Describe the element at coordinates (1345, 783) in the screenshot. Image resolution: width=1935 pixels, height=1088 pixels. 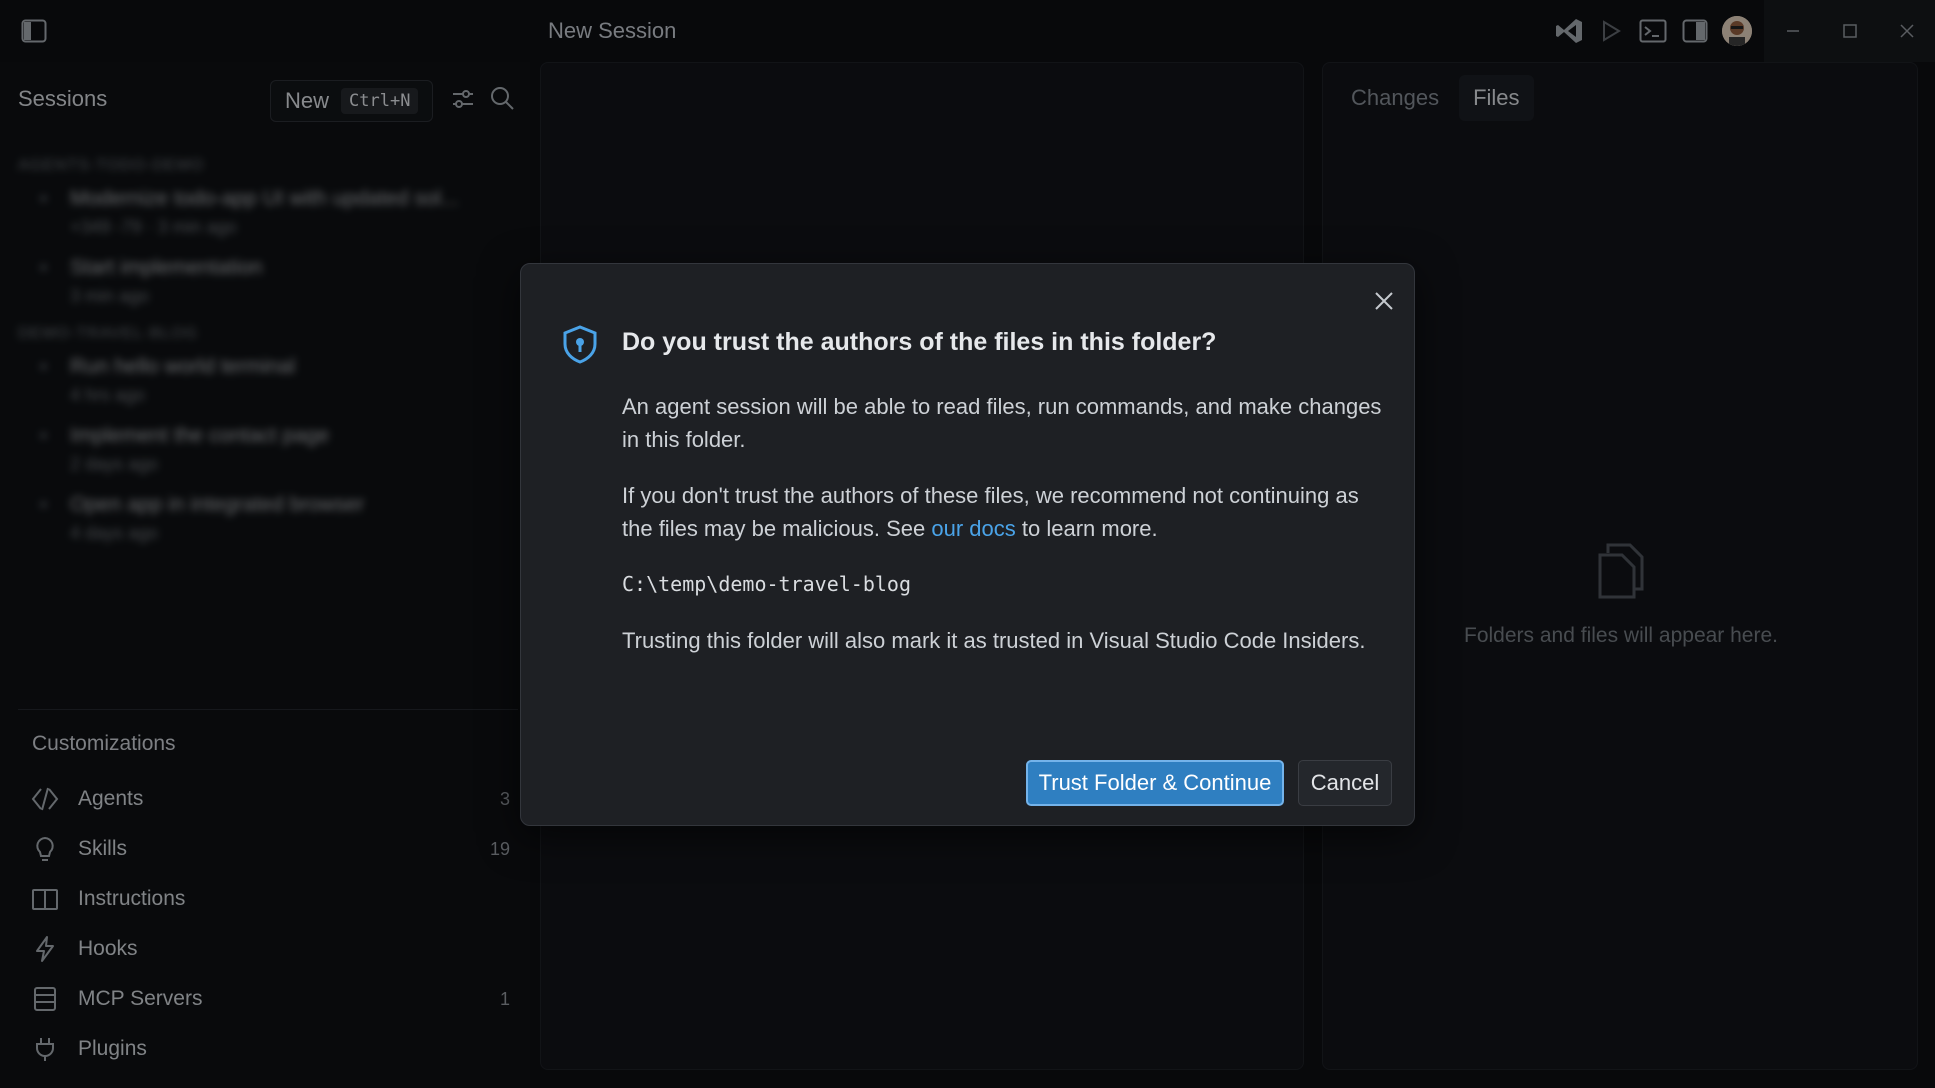
I see `cancel-button: Cancel` at that location.